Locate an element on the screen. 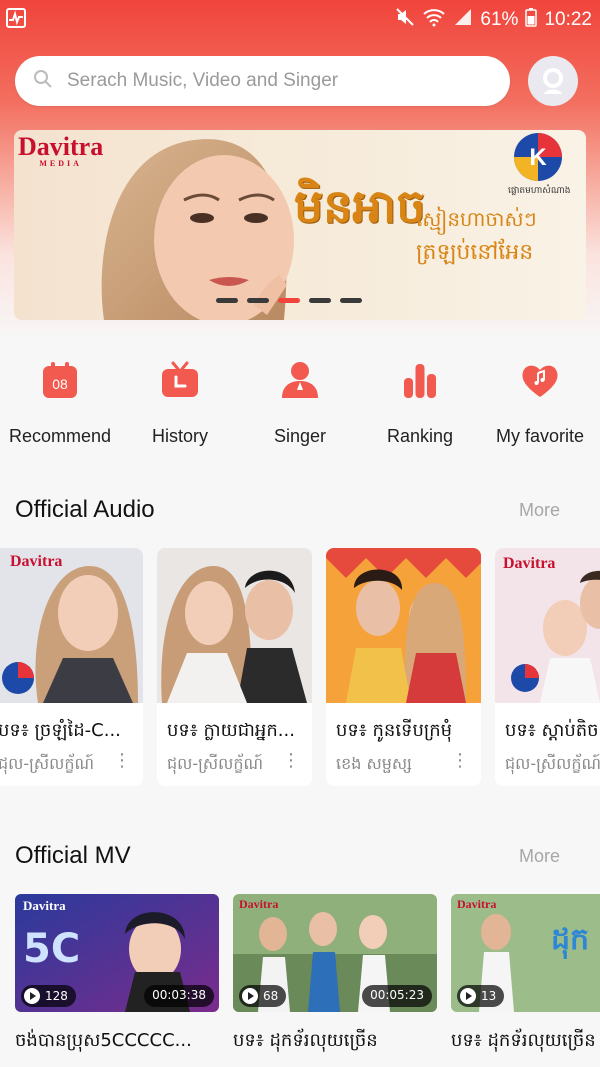  wifi-icon is located at coordinates (434, 20).